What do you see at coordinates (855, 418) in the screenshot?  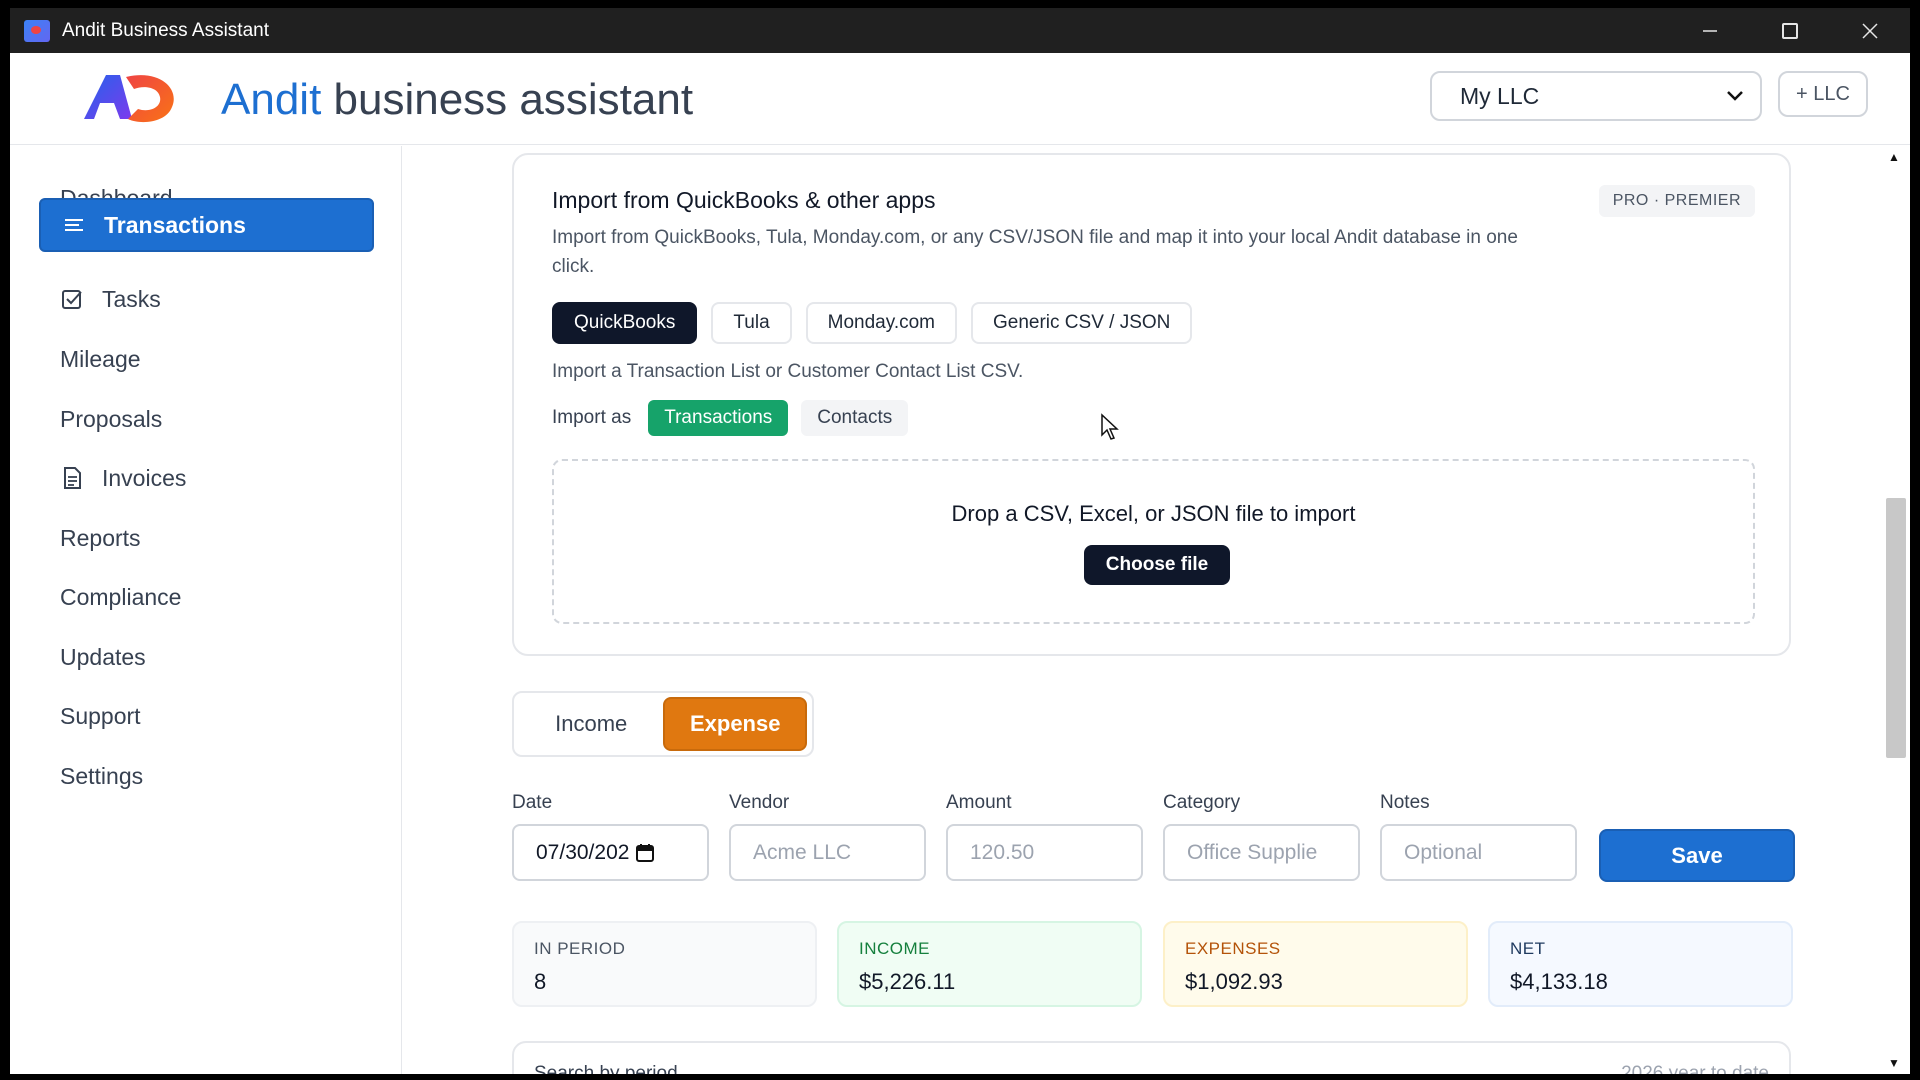 I see `import-as-contacts-button: Contacts` at bounding box center [855, 418].